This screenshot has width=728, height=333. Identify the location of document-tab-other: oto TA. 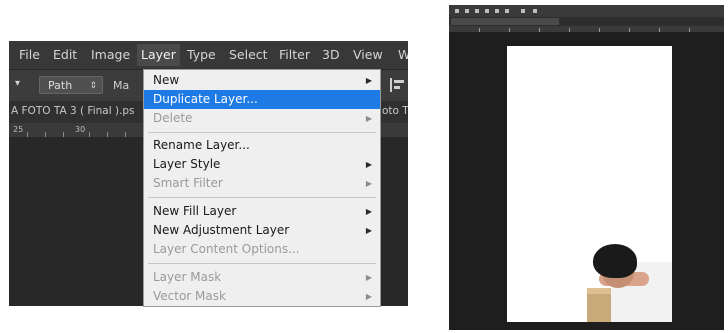
(395, 111).